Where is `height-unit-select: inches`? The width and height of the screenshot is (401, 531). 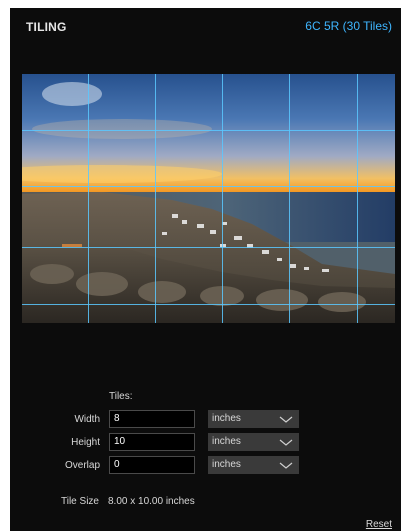
height-unit-select: inches is located at coordinates (253, 442).